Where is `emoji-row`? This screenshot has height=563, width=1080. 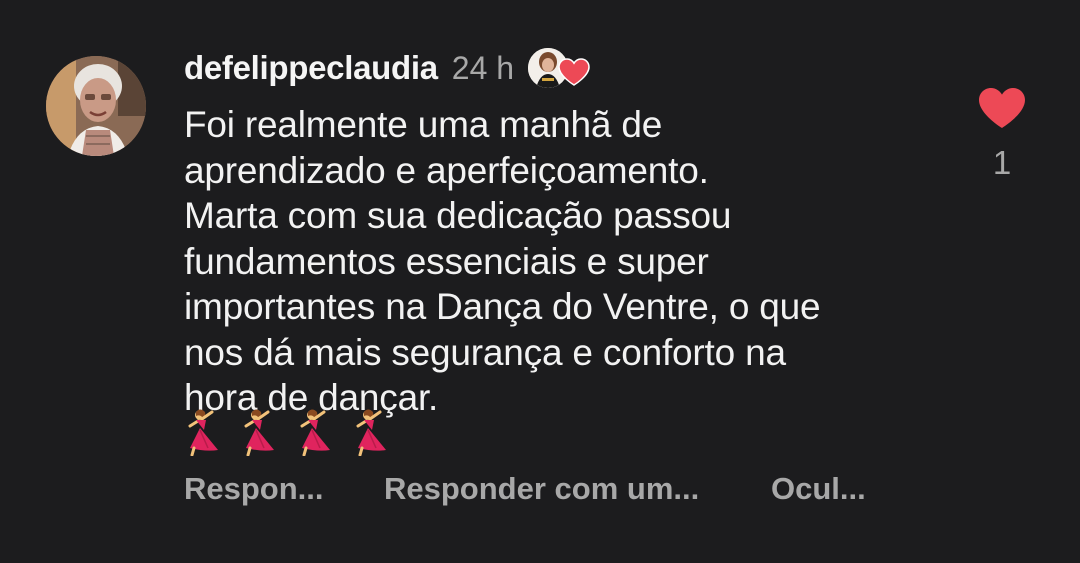
emoji-row is located at coordinates (287, 432).